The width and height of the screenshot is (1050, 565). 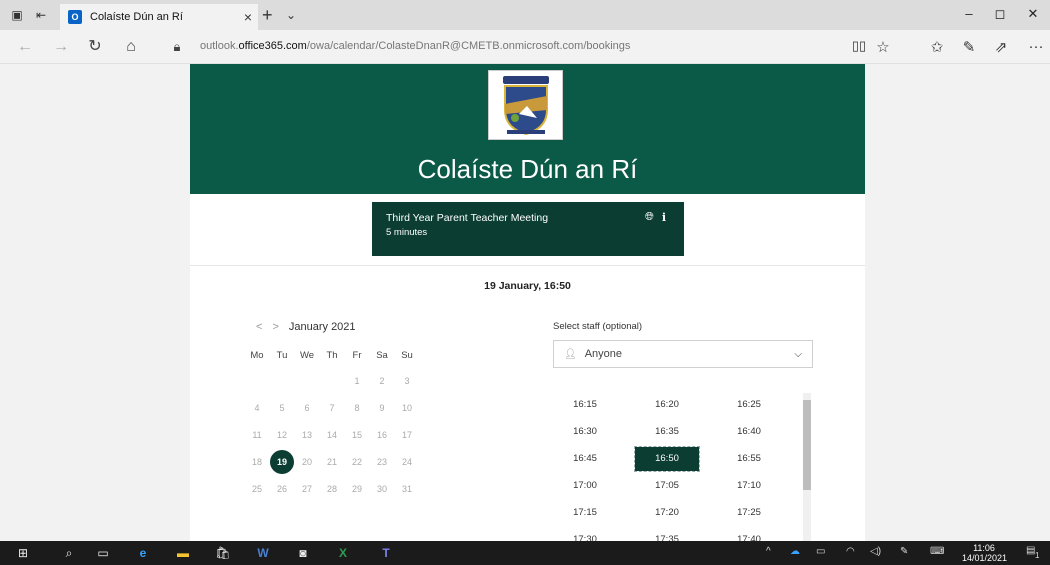 I want to click on calendar-day: 28, so click(x=332, y=489).